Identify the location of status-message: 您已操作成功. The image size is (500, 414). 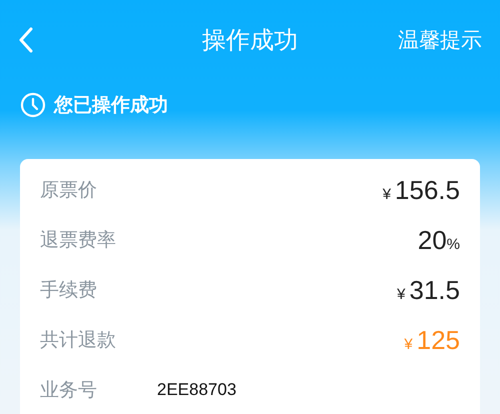
(111, 105).